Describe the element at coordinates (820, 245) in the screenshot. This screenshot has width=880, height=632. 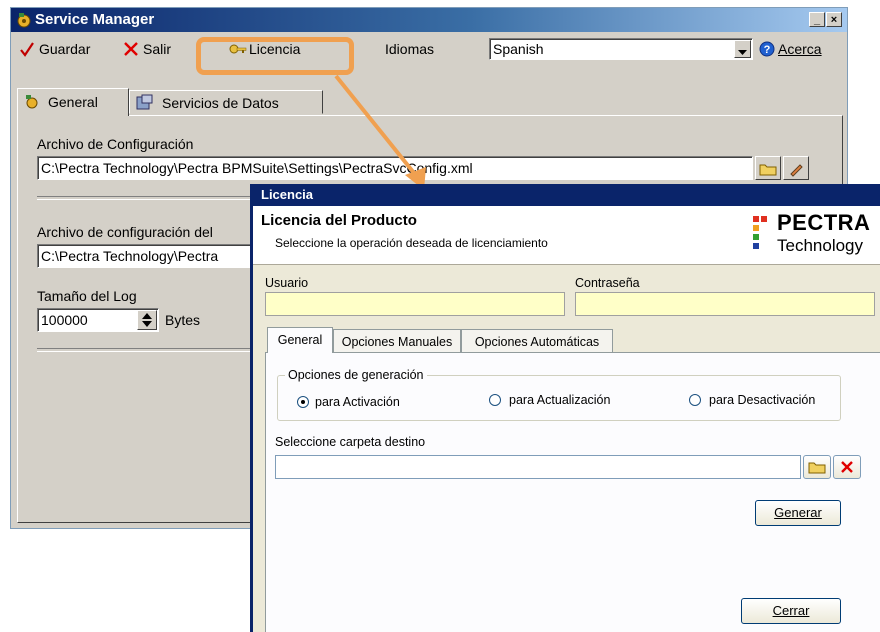
I see `brand-subname: Technology` at that location.